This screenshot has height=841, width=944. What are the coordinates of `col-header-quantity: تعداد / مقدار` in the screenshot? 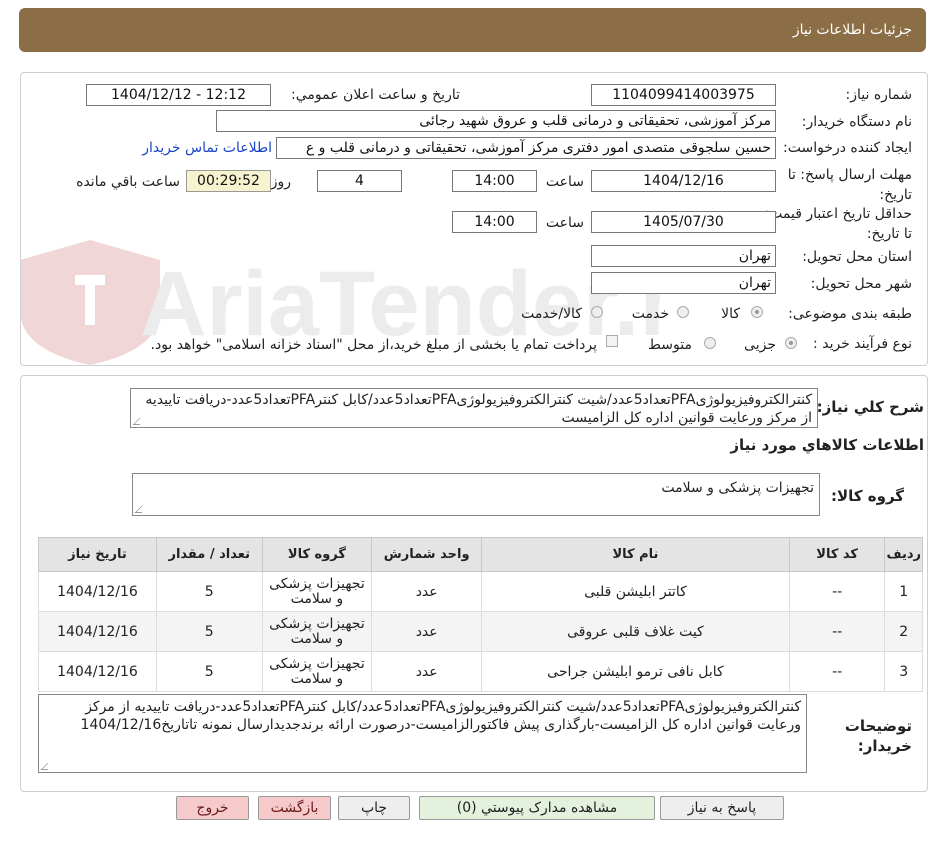 It's located at (209, 554).